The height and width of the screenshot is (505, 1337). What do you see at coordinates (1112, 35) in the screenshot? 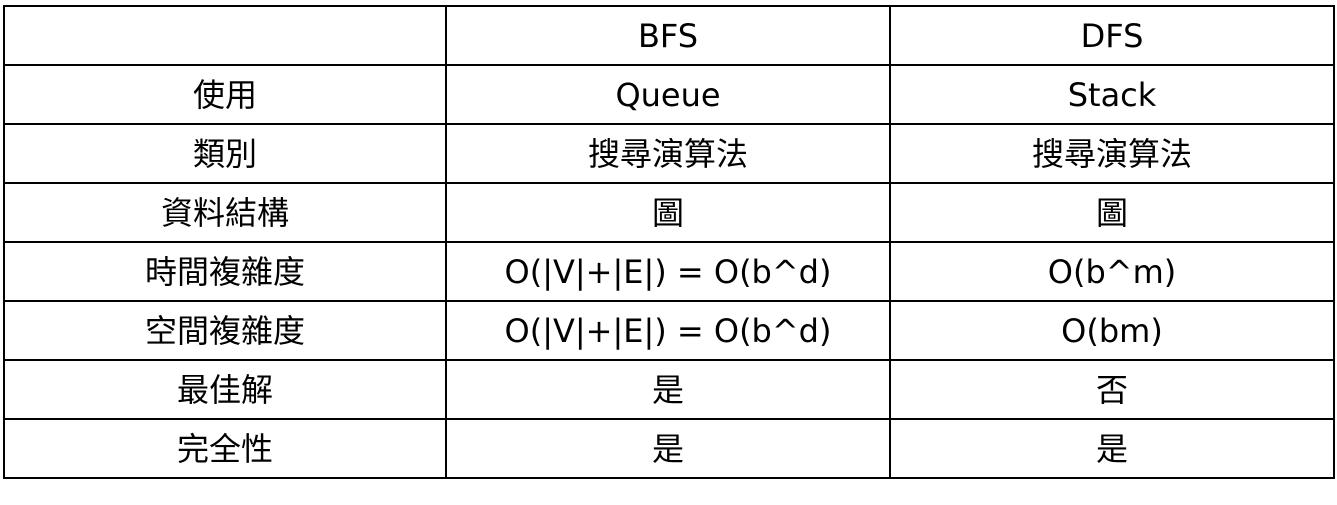
I see `header-cell-dfs: DFS` at bounding box center [1112, 35].